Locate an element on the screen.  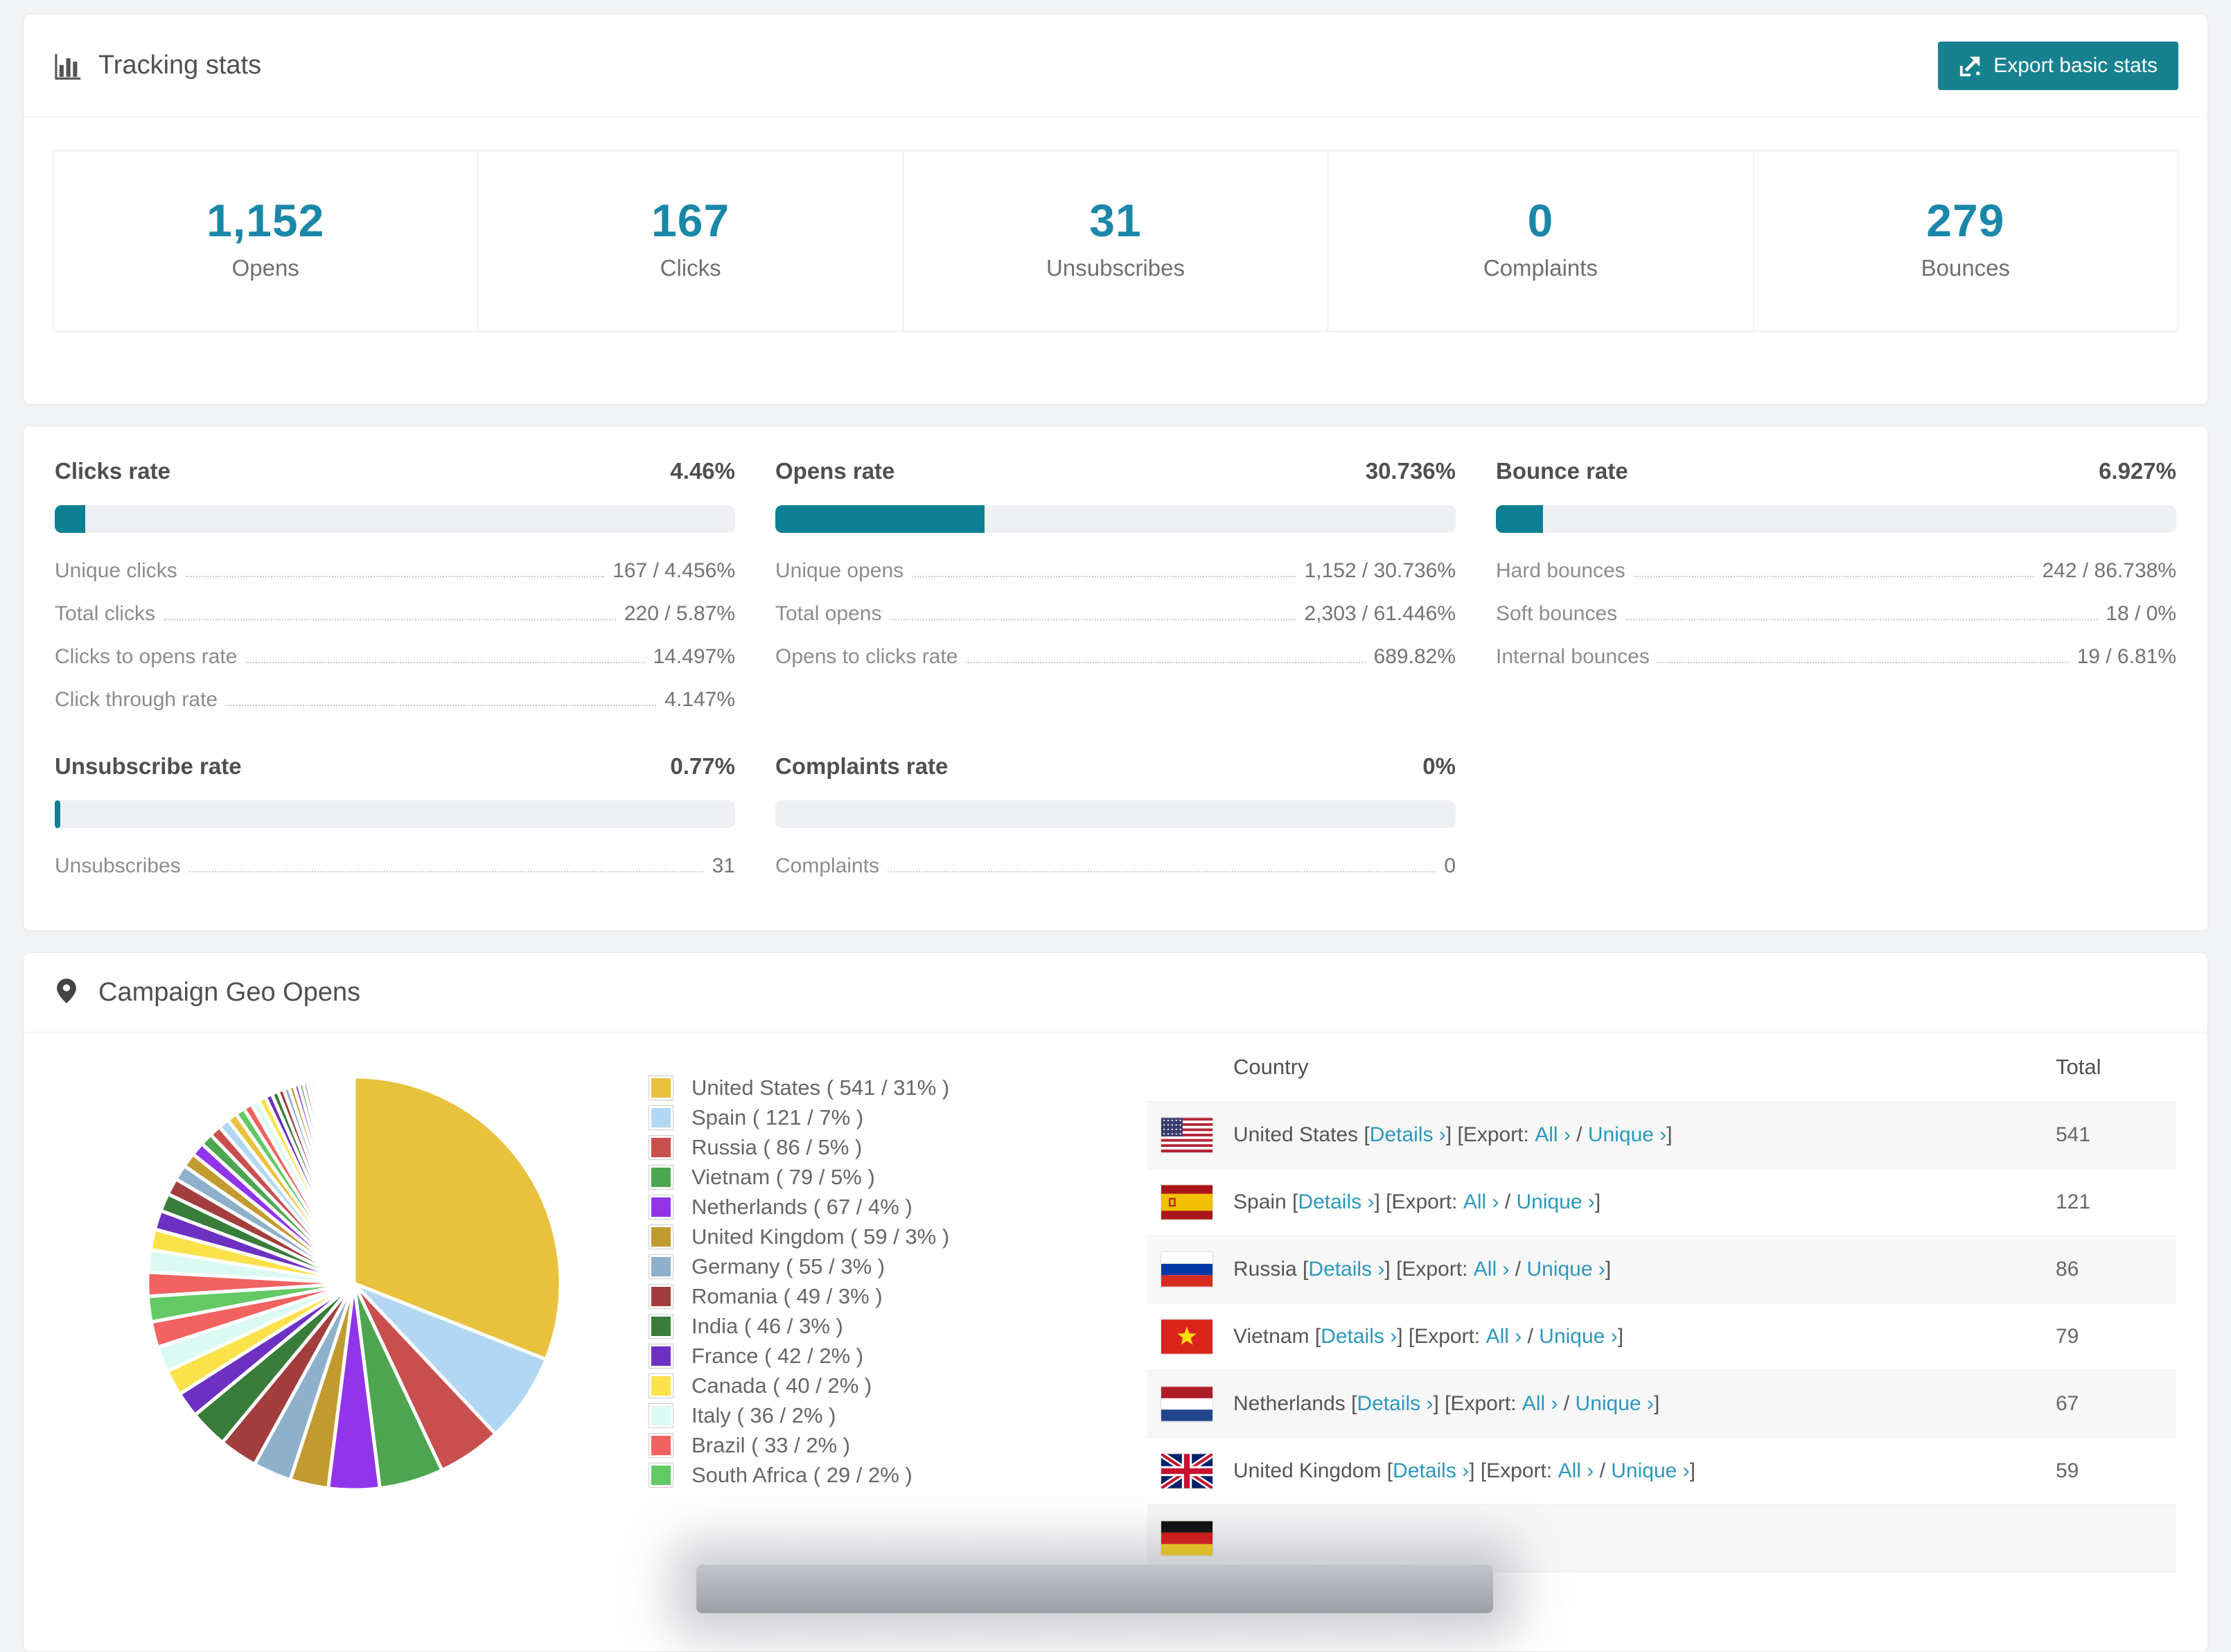
rate-value: 4.46% is located at coordinates (702, 471).